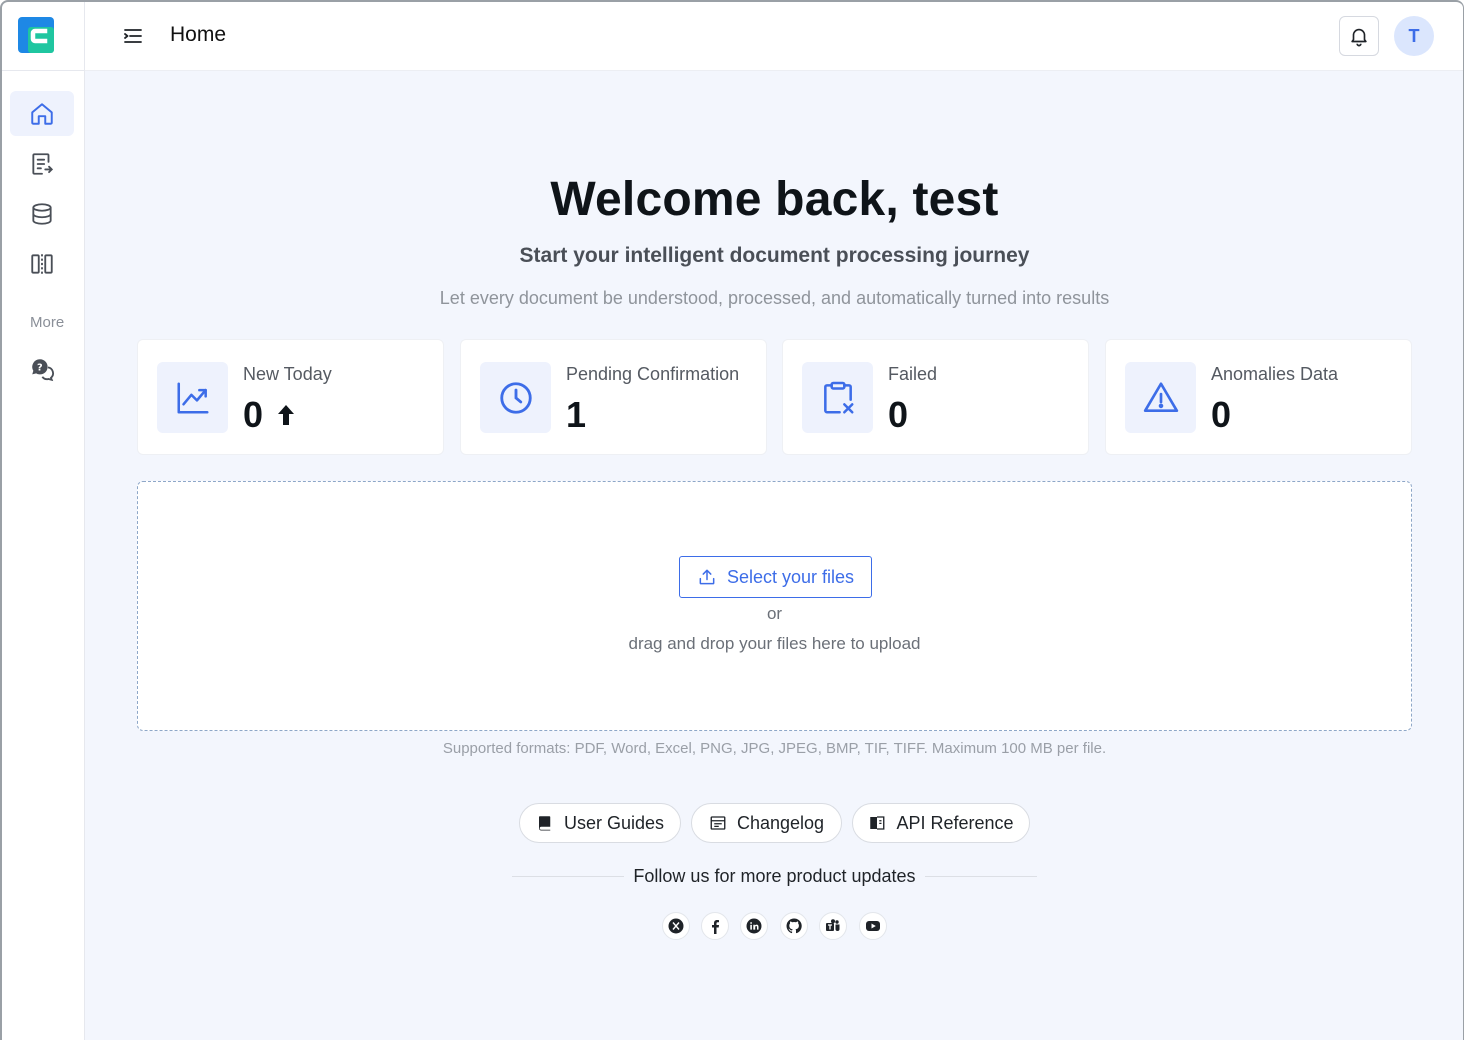 The width and height of the screenshot is (1464, 1040). Describe the element at coordinates (935, 397) in the screenshot. I see `stat-card-failed: Failed 0` at that location.